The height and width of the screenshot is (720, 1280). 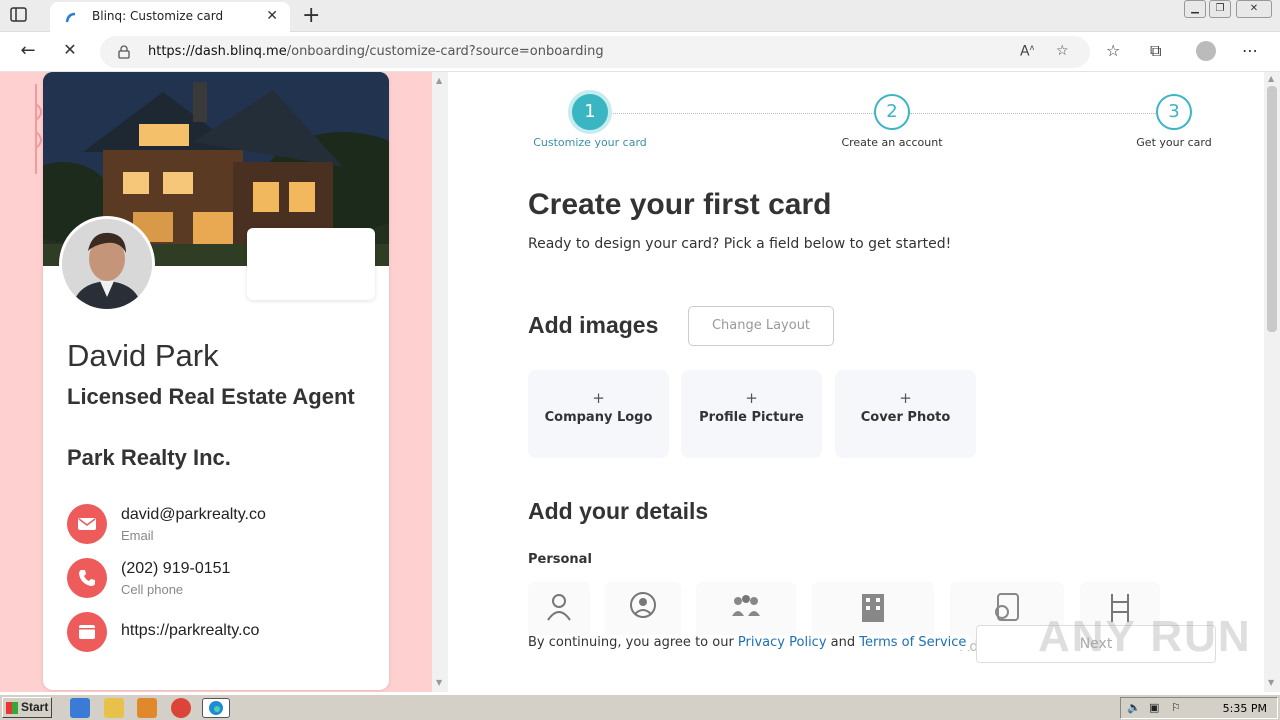 What do you see at coordinates (28, 50) in the screenshot?
I see `back-arrow-icon: ←` at bounding box center [28, 50].